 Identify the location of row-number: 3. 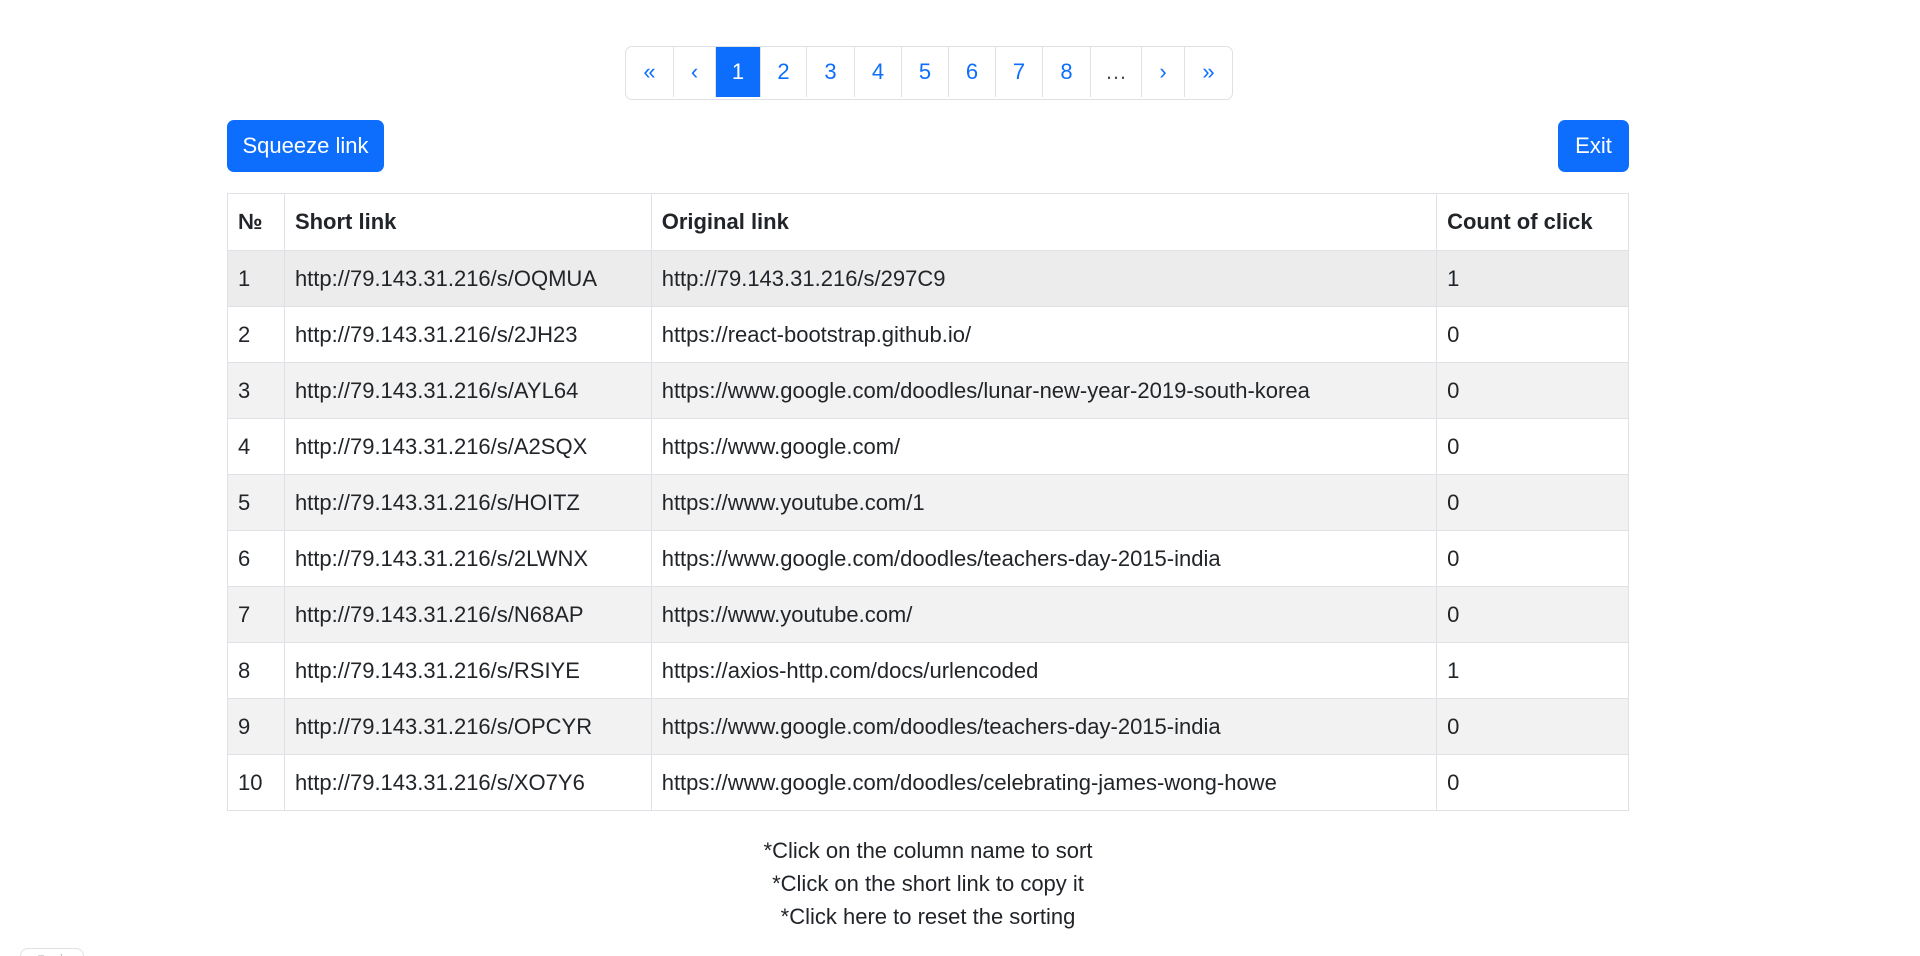
(256, 390).